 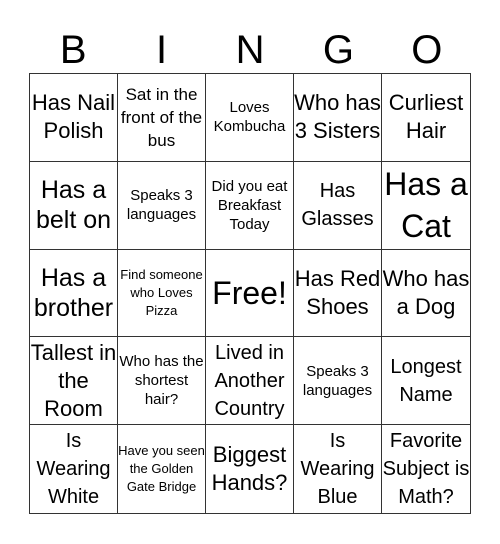 I want to click on bingo-cell: Is Wearing Blue, so click(x=338, y=469).